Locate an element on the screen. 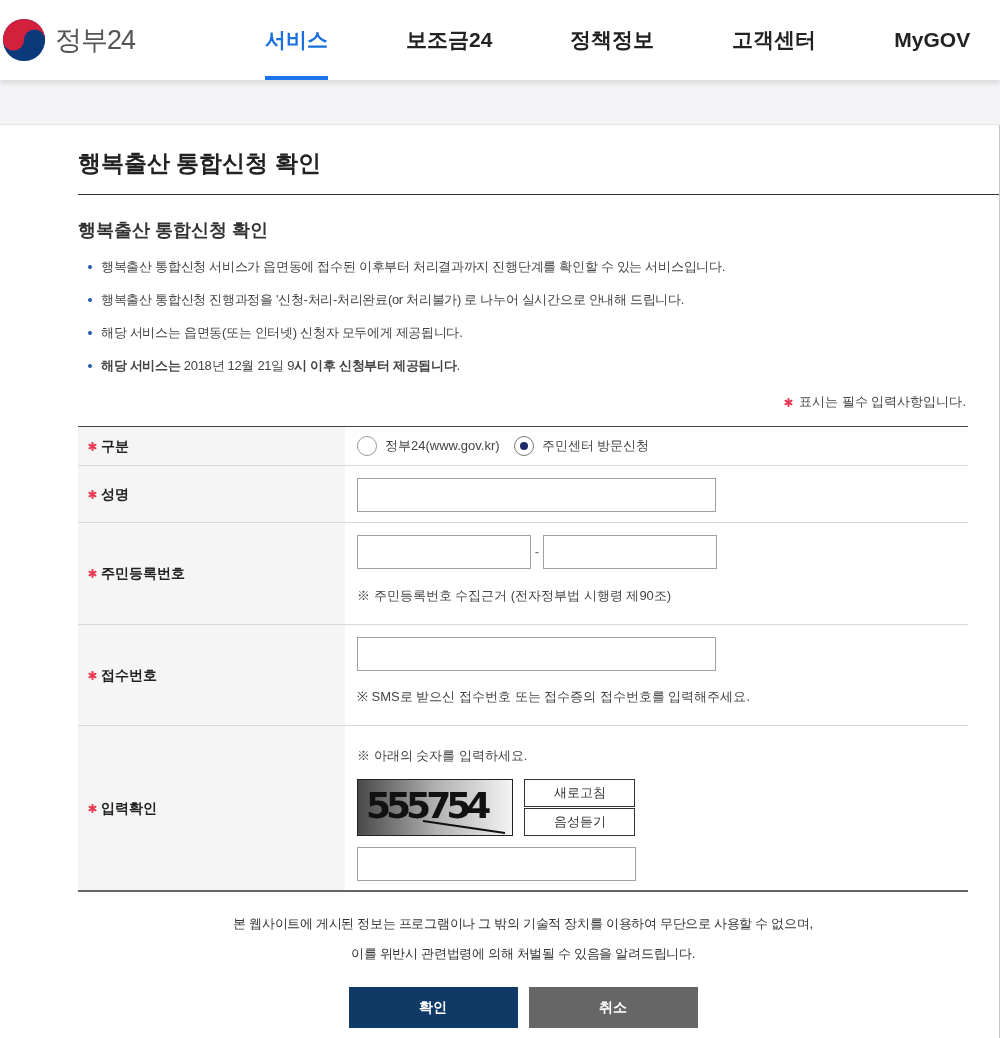  help-note: ※ 주민등록번호 수집근거 (전자정부법 시행령 제90조) is located at coordinates (515, 596).